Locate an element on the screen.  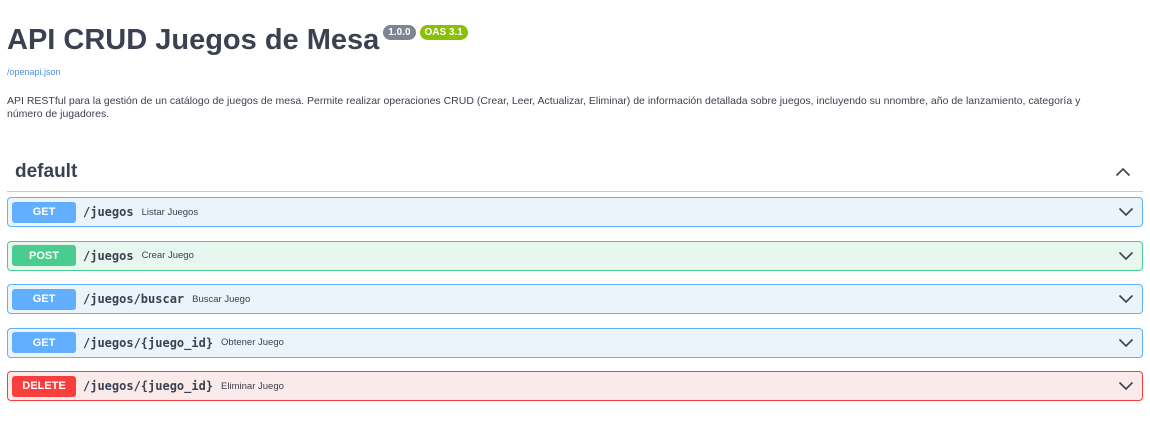
tag-header: default is located at coordinates (575, 172).